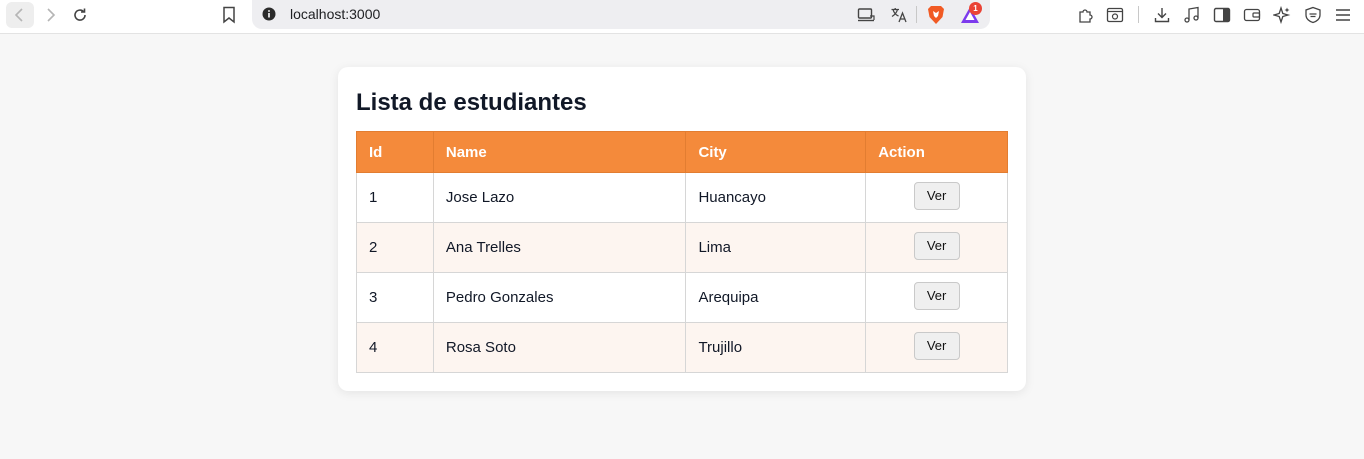 This screenshot has height=459, width=1364. I want to click on translate-button, so click(899, 15).